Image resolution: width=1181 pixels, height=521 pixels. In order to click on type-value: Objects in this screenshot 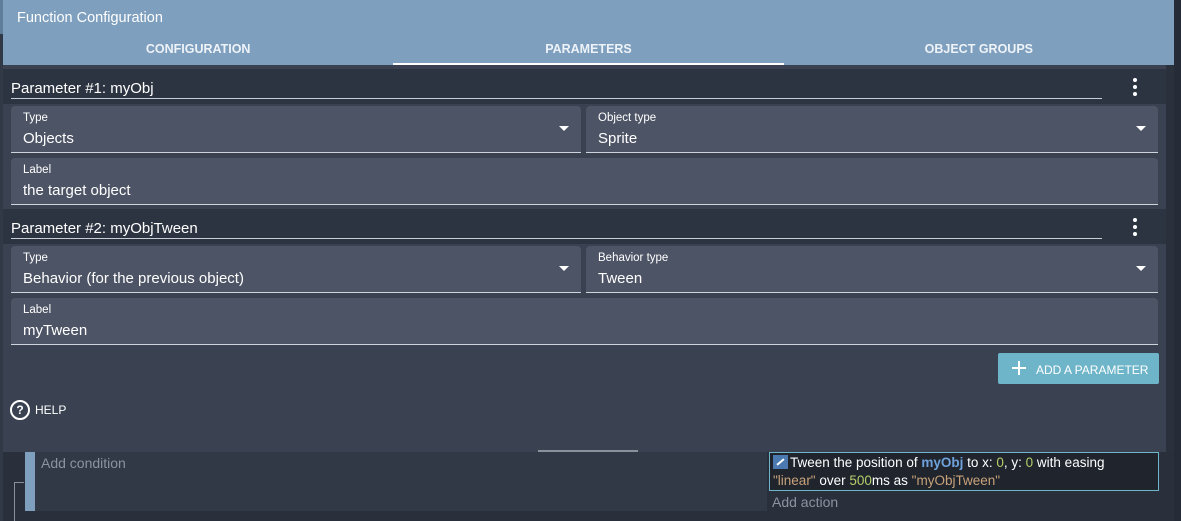, I will do `click(48, 138)`.